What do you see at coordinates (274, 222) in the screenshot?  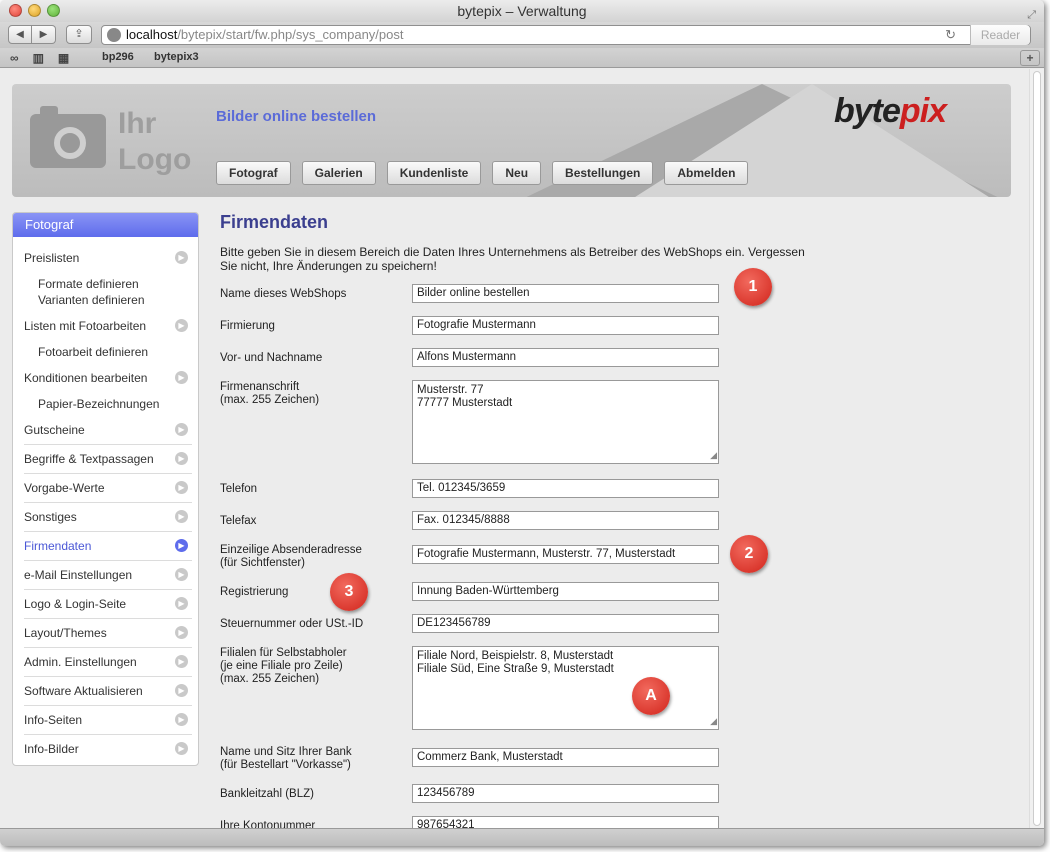 I see `page-title: Firmendaten` at bounding box center [274, 222].